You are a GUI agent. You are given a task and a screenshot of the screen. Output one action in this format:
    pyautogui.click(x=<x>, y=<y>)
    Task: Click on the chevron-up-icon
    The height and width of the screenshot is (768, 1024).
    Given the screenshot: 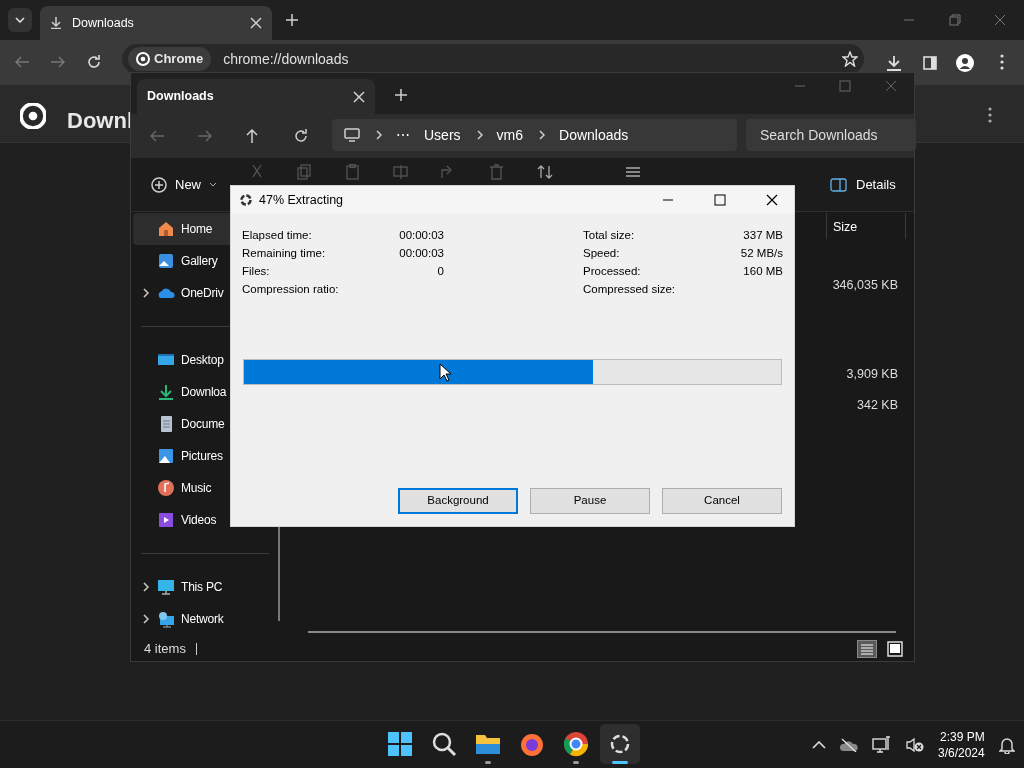 What is the action you would take?
    pyautogui.click(x=819, y=745)
    